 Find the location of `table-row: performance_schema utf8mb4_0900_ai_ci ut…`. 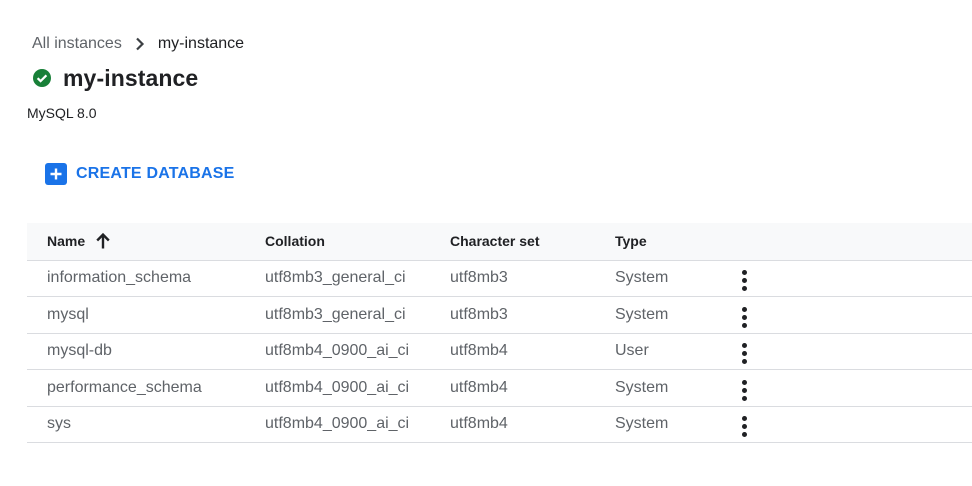

table-row: performance_schema utf8mb4_0900_ai_ci ut… is located at coordinates (499, 388).